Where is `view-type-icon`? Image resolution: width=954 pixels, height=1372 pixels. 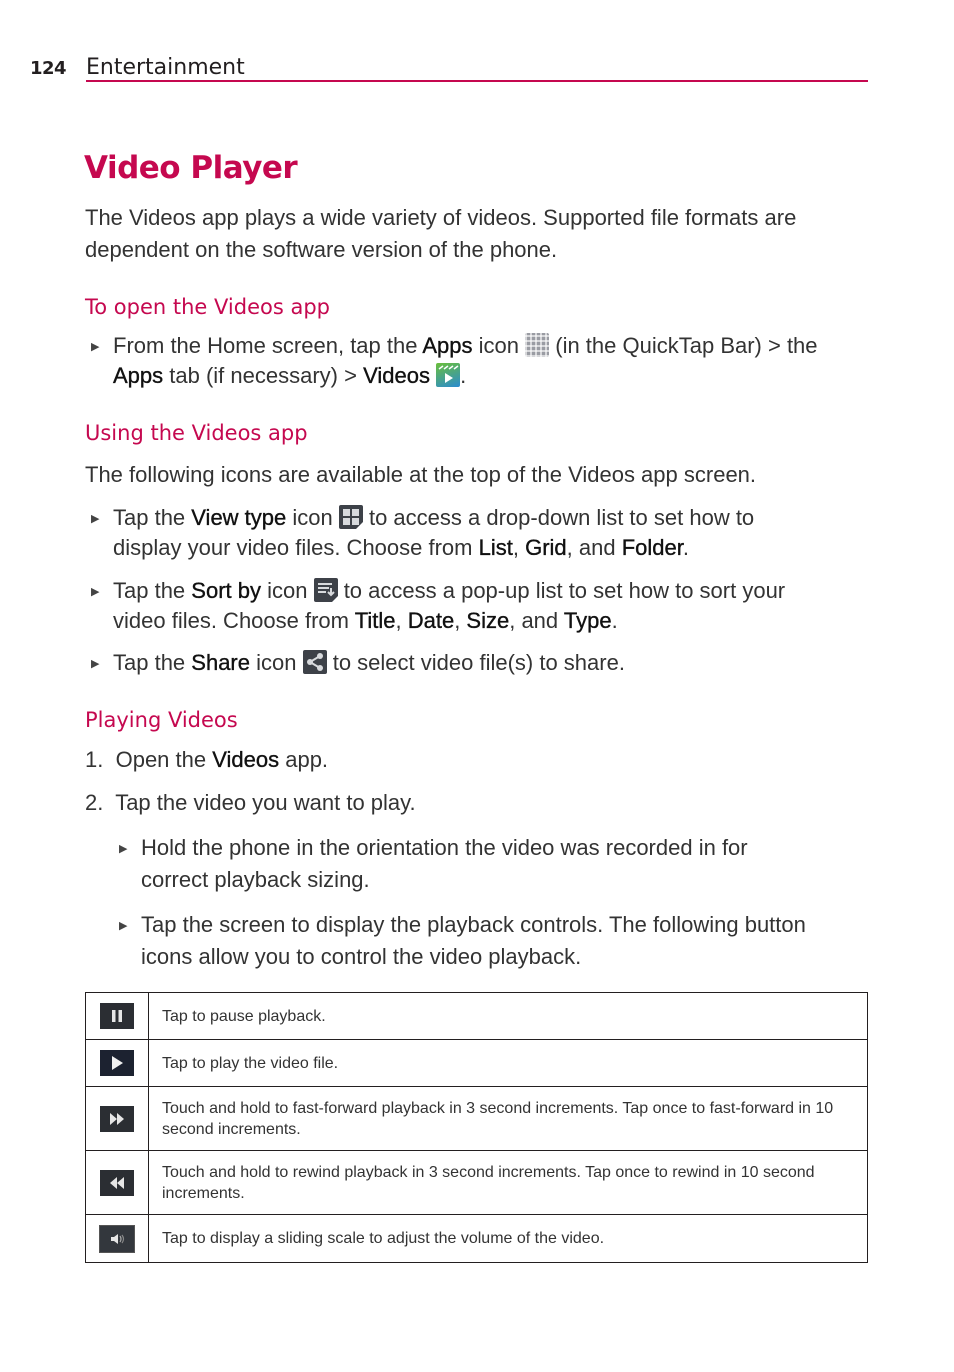
view-type-icon is located at coordinates (350, 517).